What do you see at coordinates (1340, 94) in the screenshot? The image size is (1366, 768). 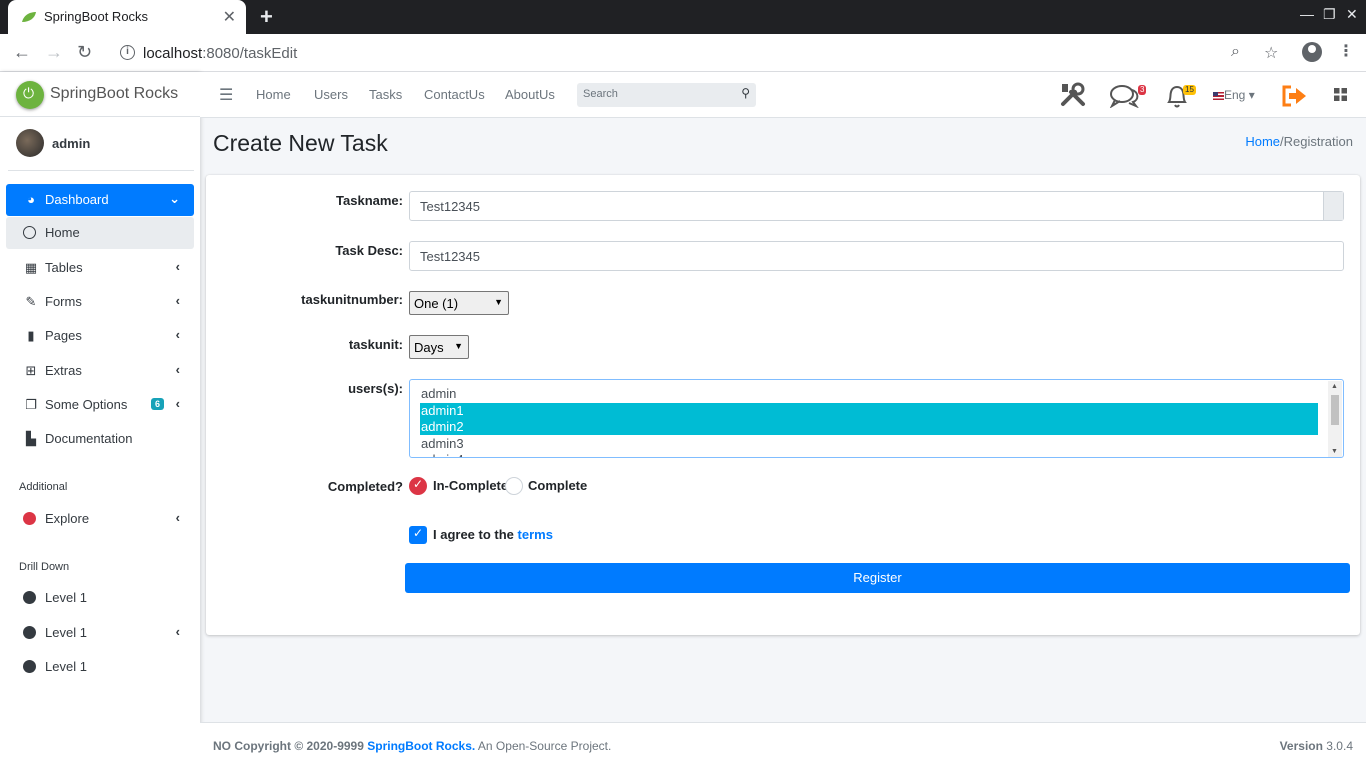 I see `grid-apps-icon` at bounding box center [1340, 94].